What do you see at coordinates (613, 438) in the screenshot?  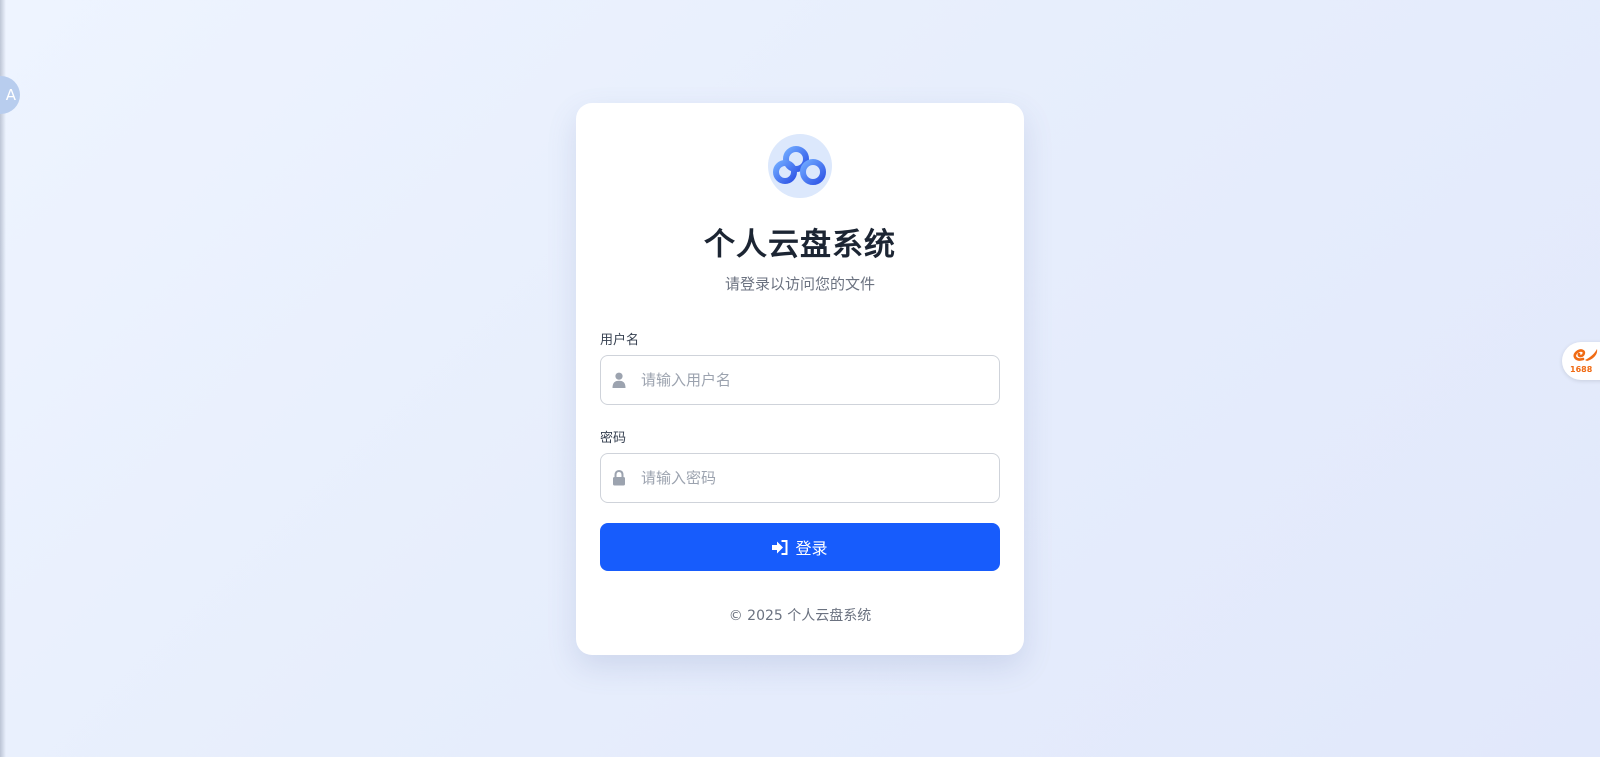 I see `password-label: 密码` at bounding box center [613, 438].